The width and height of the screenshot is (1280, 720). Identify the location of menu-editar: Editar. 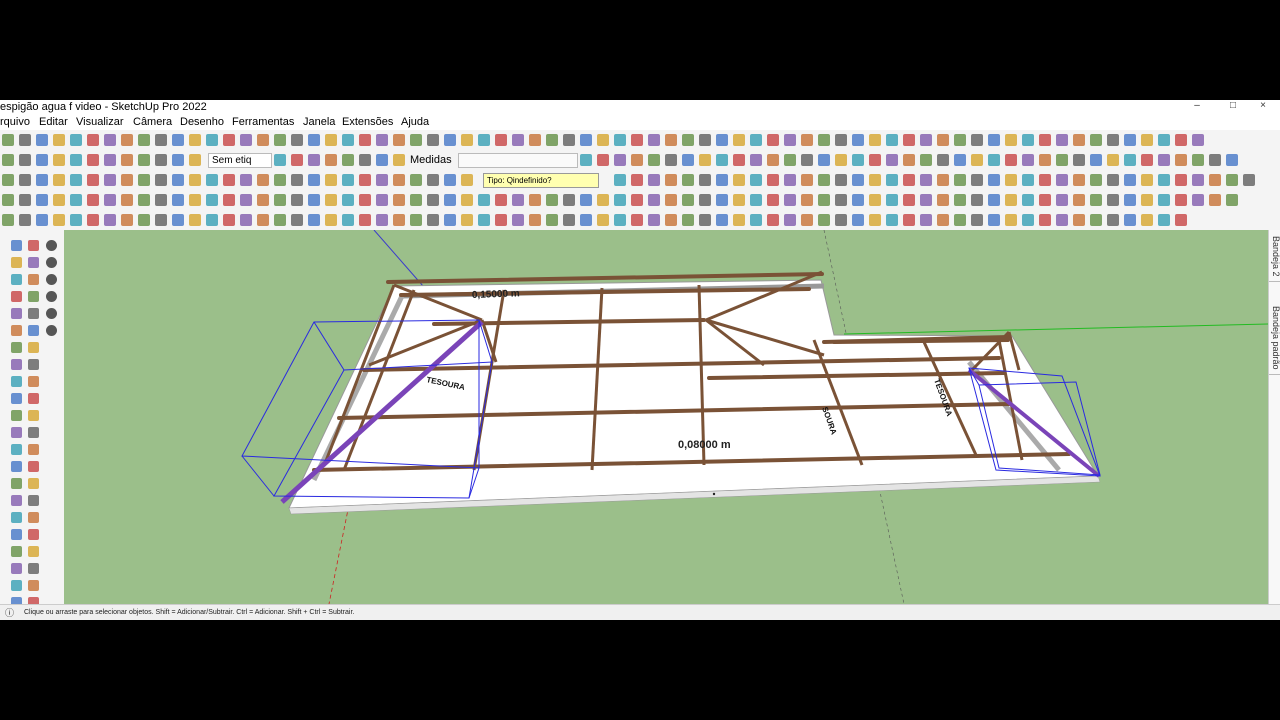
(53, 122).